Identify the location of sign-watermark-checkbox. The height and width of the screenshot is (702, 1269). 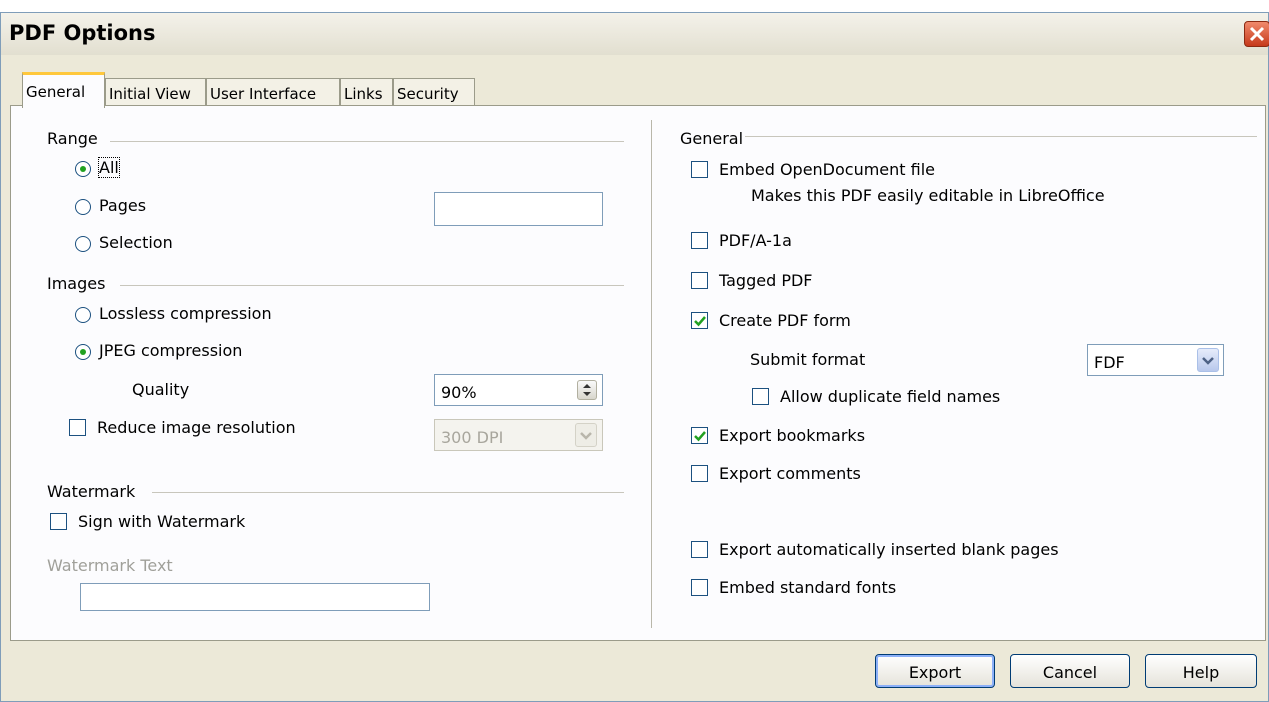
(58, 521).